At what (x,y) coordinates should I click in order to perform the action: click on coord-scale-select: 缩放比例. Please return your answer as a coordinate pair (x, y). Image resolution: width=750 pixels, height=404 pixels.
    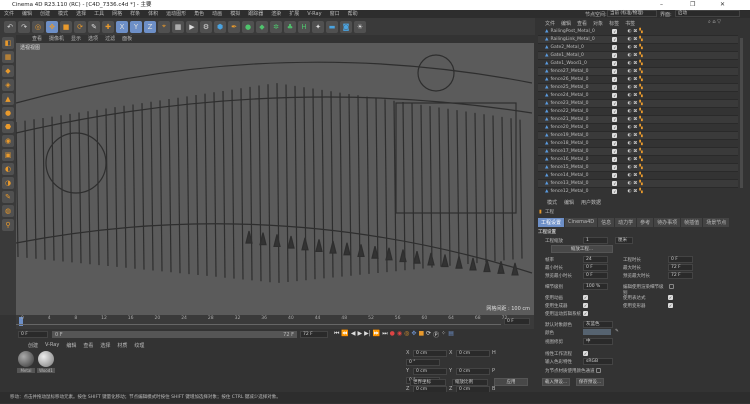
    Looking at the image, I should click on (470, 382).